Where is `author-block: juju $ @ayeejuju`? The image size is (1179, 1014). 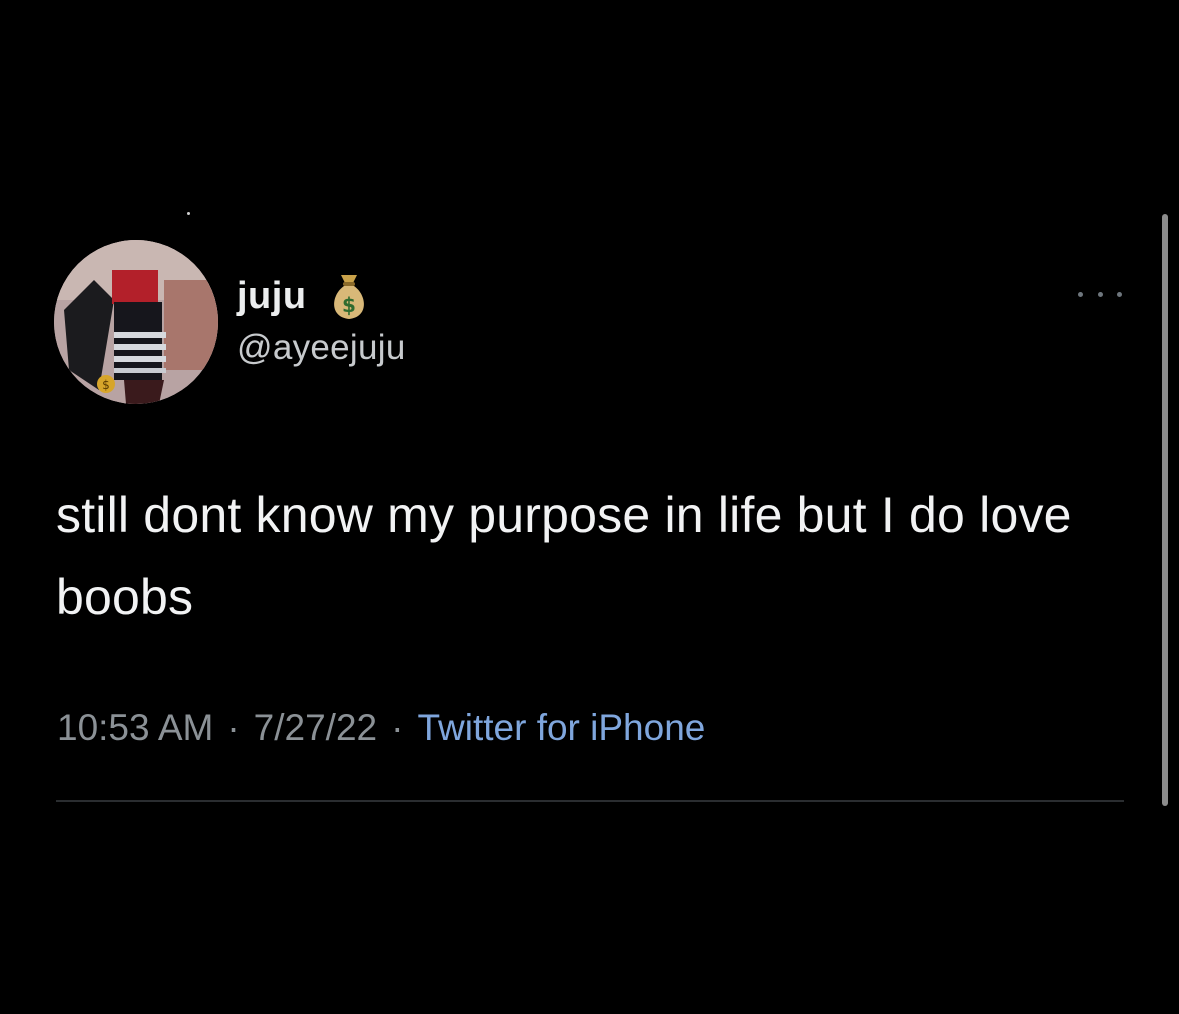 author-block: juju $ @ayeejuju is located at coordinates (321, 318).